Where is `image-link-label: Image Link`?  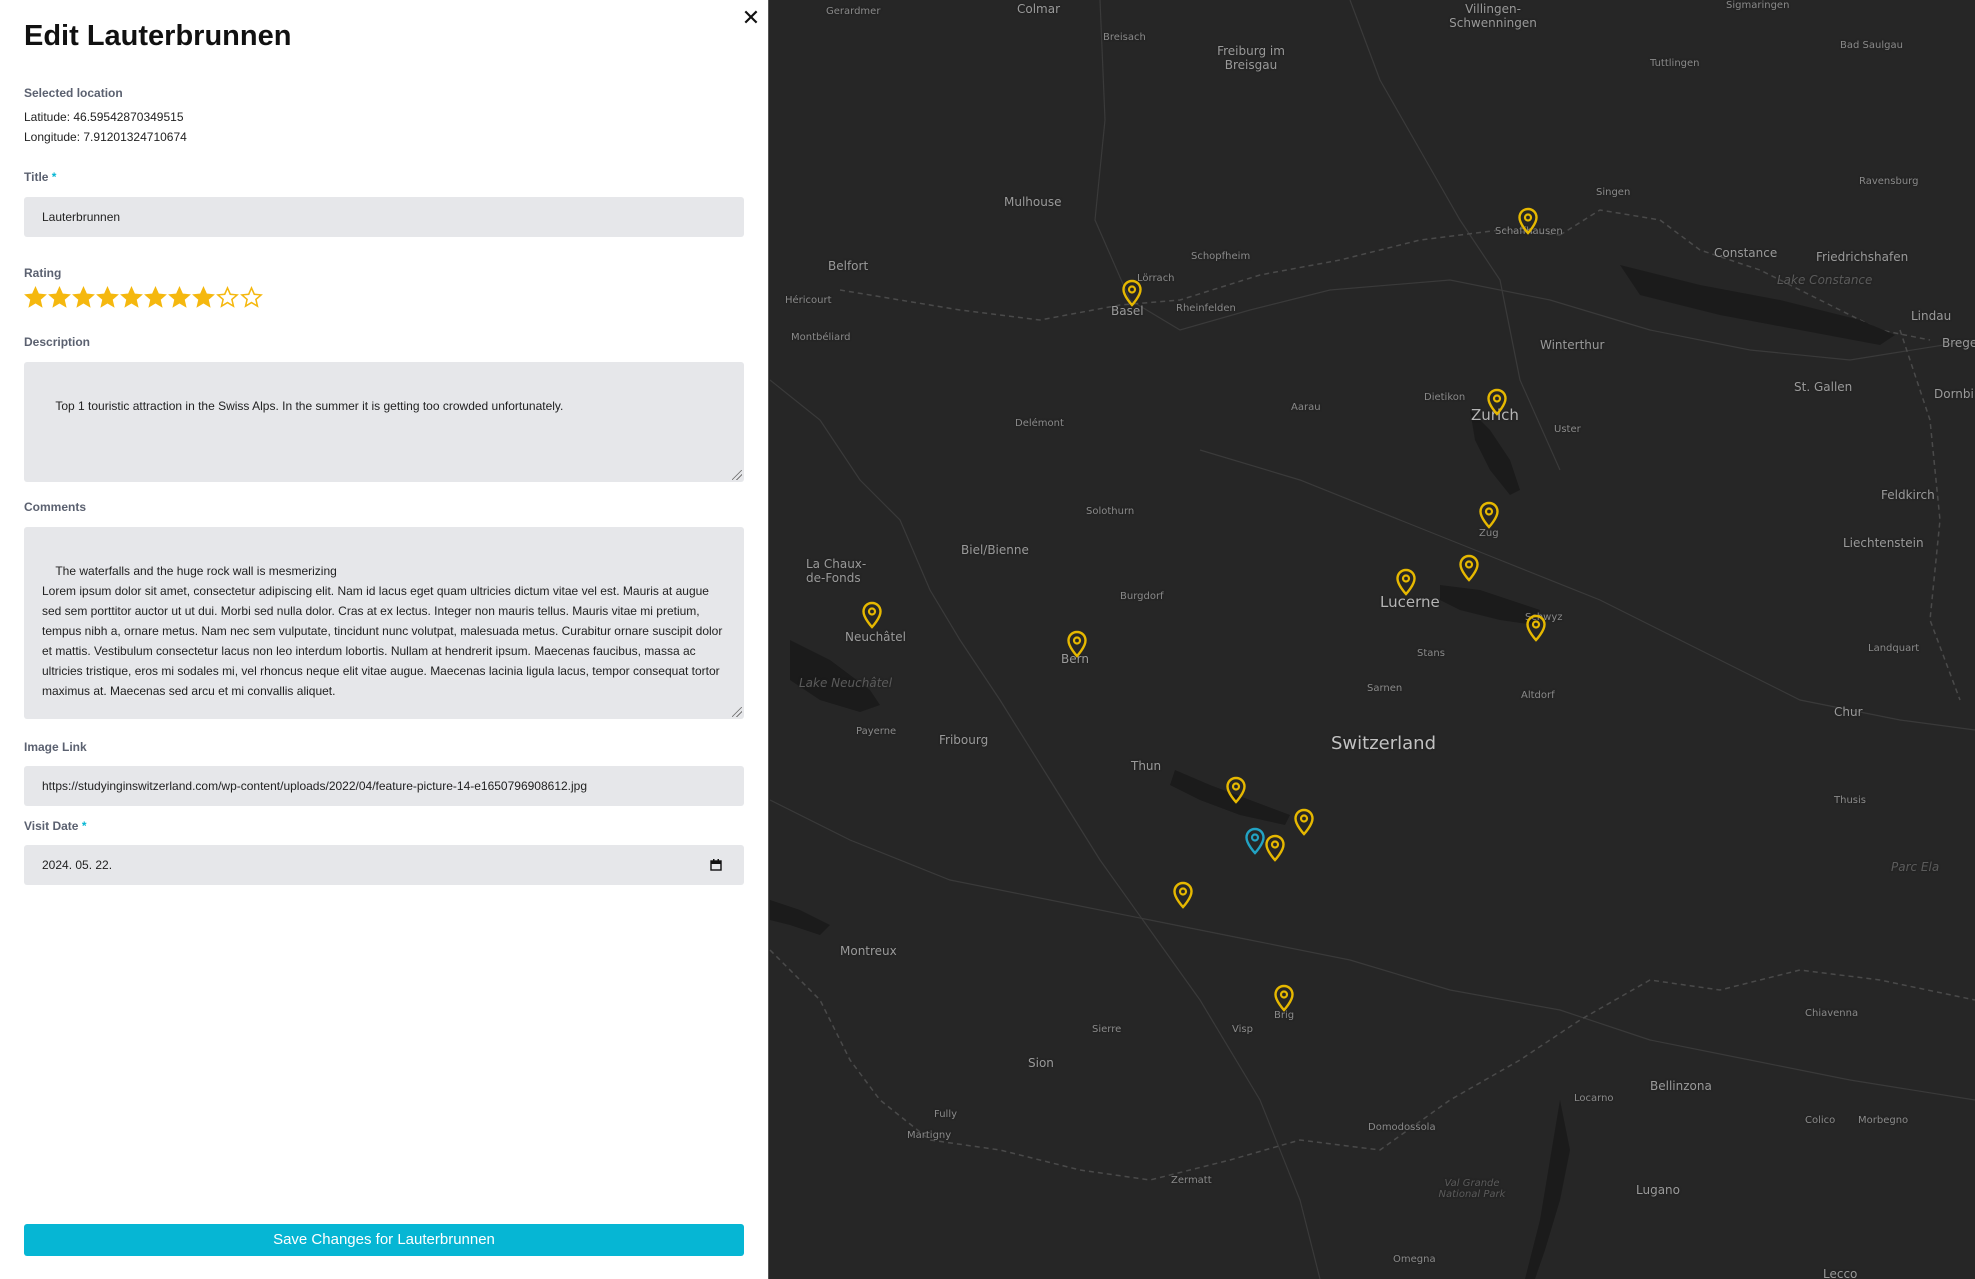
image-link-label: Image Link is located at coordinates (55, 747).